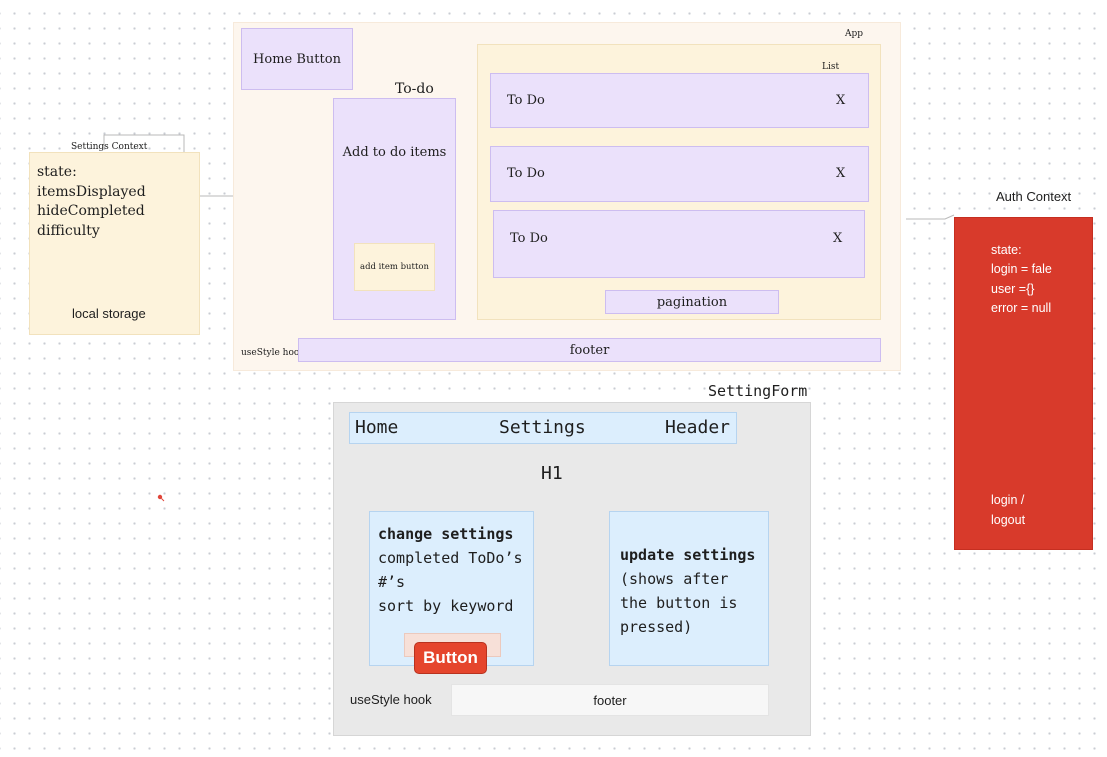  What do you see at coordinates (1008, 500) in the screenshot?
I see `auth-action-line: login /` at bounding box center [1008, 500].